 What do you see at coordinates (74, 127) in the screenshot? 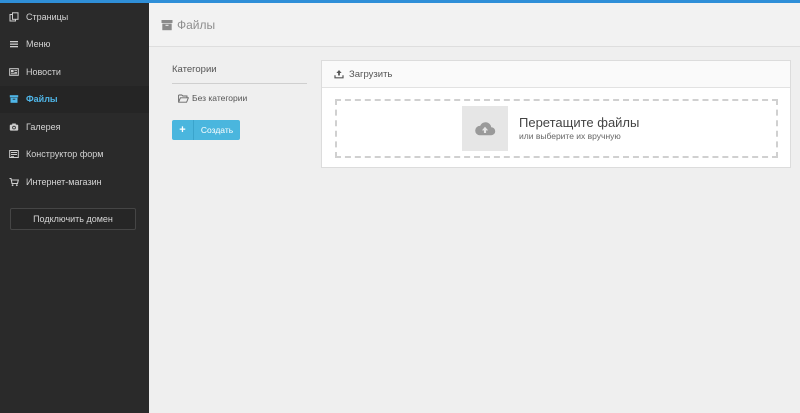
I see `sidebar-item-gallery: Галерея` at bounding box center [74, 127].